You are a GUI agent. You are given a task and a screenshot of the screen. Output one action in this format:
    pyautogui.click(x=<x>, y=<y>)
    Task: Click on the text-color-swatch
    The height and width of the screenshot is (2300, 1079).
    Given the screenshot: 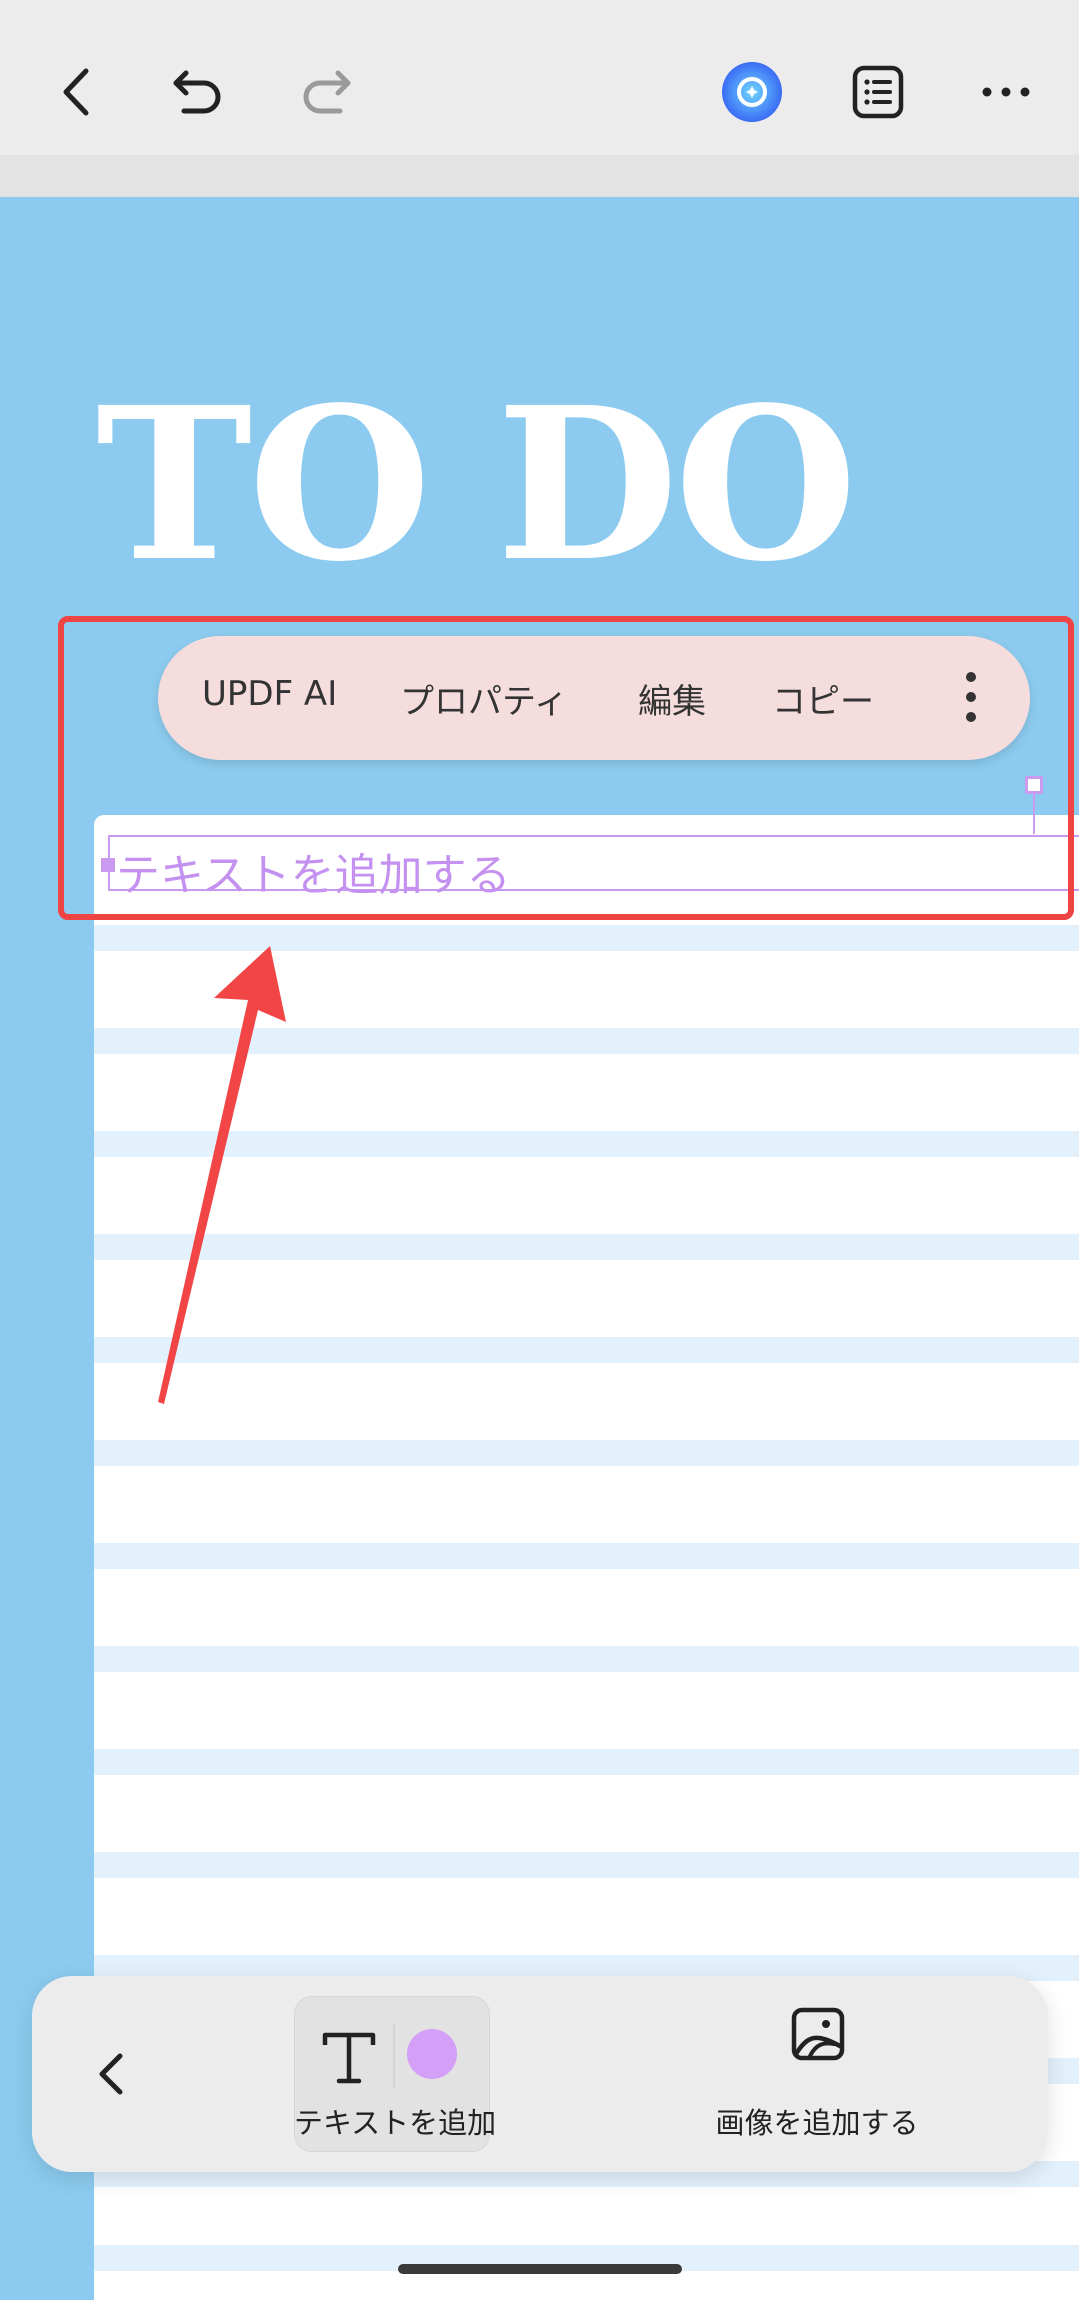 What is the action you would take?
    pyautogui.click(x=432, y=2054)
    